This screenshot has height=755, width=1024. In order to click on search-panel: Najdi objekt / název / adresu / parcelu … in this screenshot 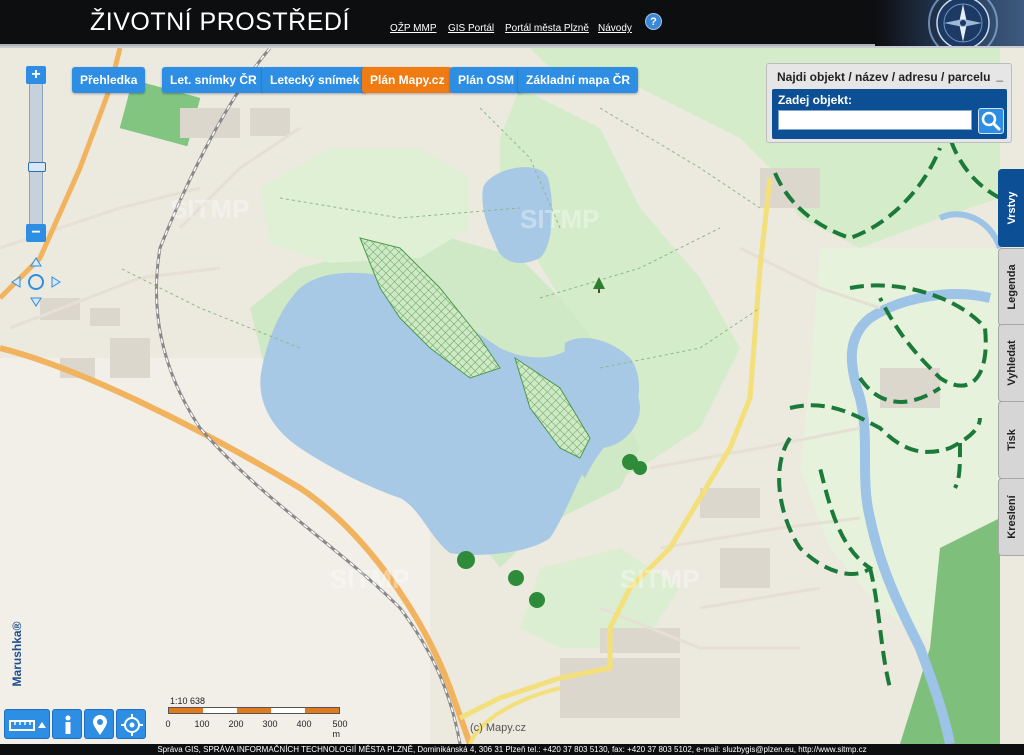, I will do `click(889, 103)`.